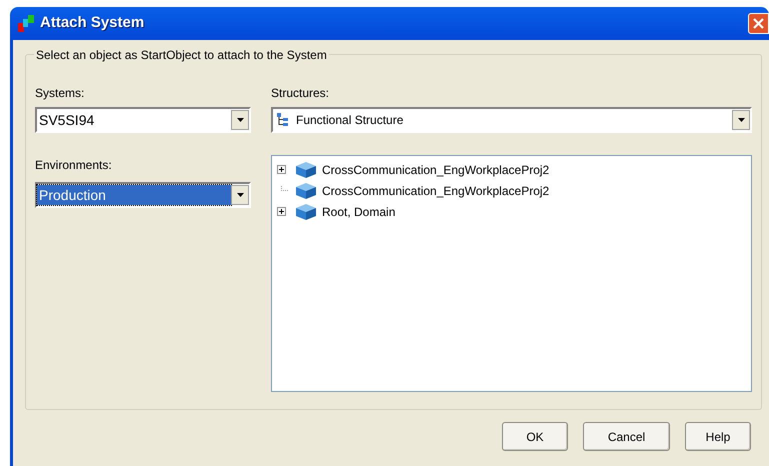  Describe the element at coordinates (358, 211) in the screenshot. I see `tree-item: Root, Domain` at that location.